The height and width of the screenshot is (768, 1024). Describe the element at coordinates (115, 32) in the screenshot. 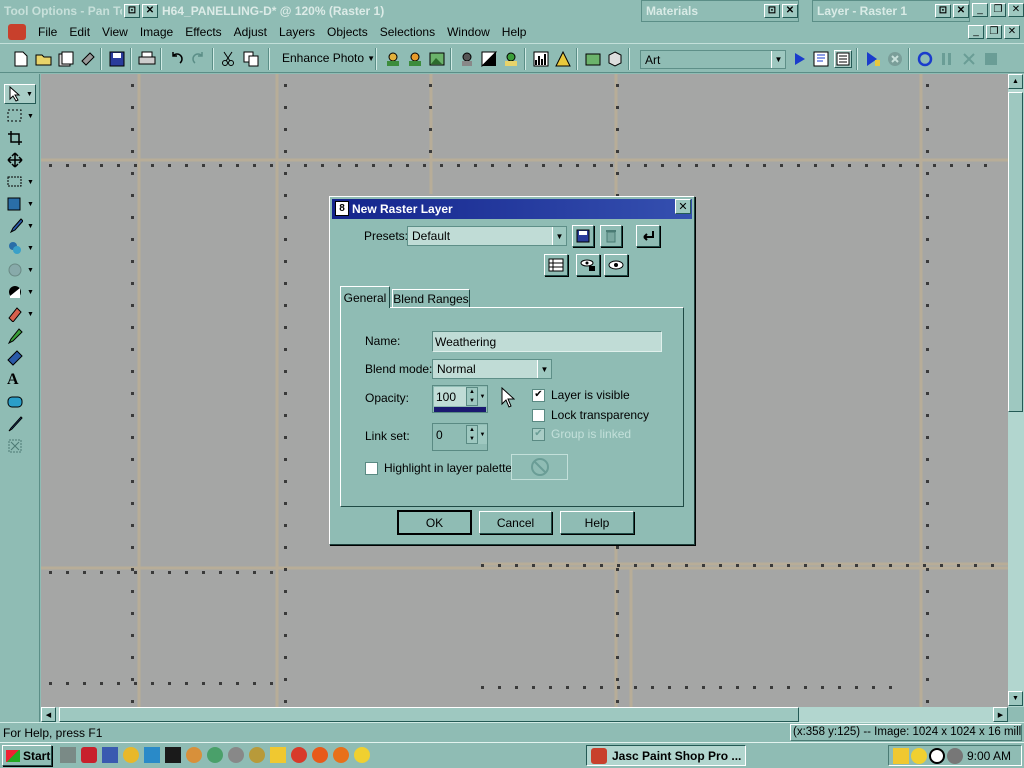

I see `menu-view: View` at that location.